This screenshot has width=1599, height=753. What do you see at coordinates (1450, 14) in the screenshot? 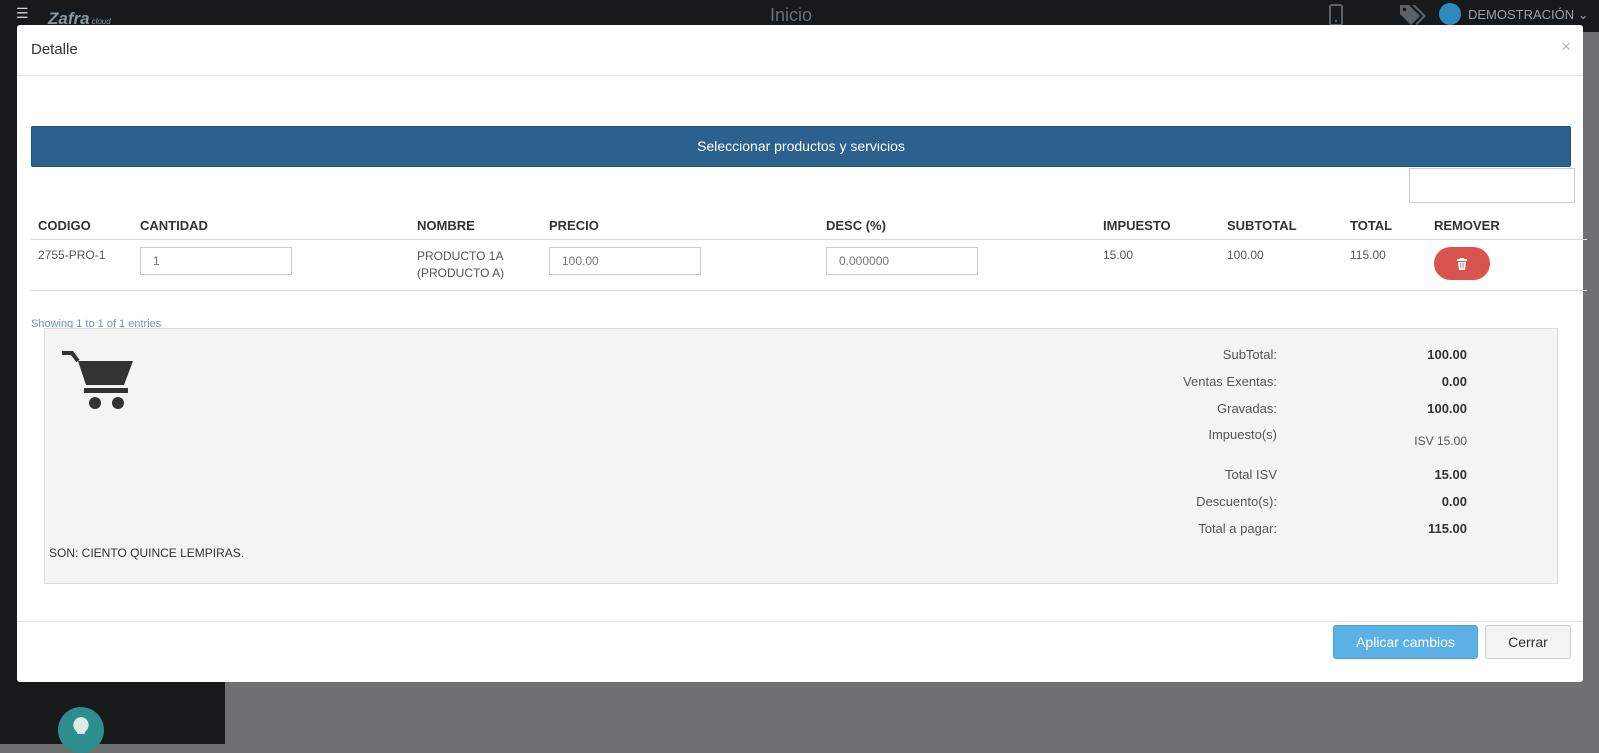
I see `user-avatar` at bounding box center [1450, 14].